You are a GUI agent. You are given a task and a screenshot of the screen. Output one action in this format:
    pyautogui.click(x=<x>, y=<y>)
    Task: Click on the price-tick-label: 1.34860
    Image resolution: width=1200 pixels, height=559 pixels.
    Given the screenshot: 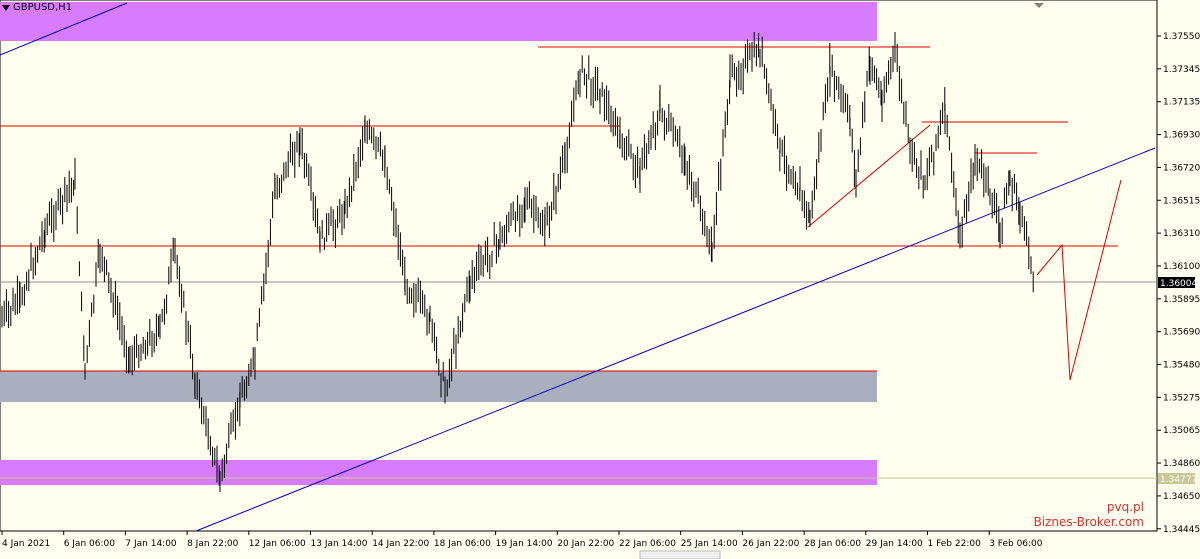 What is the action you would take?
    pyautogui.click(x=1181, y=464)
    